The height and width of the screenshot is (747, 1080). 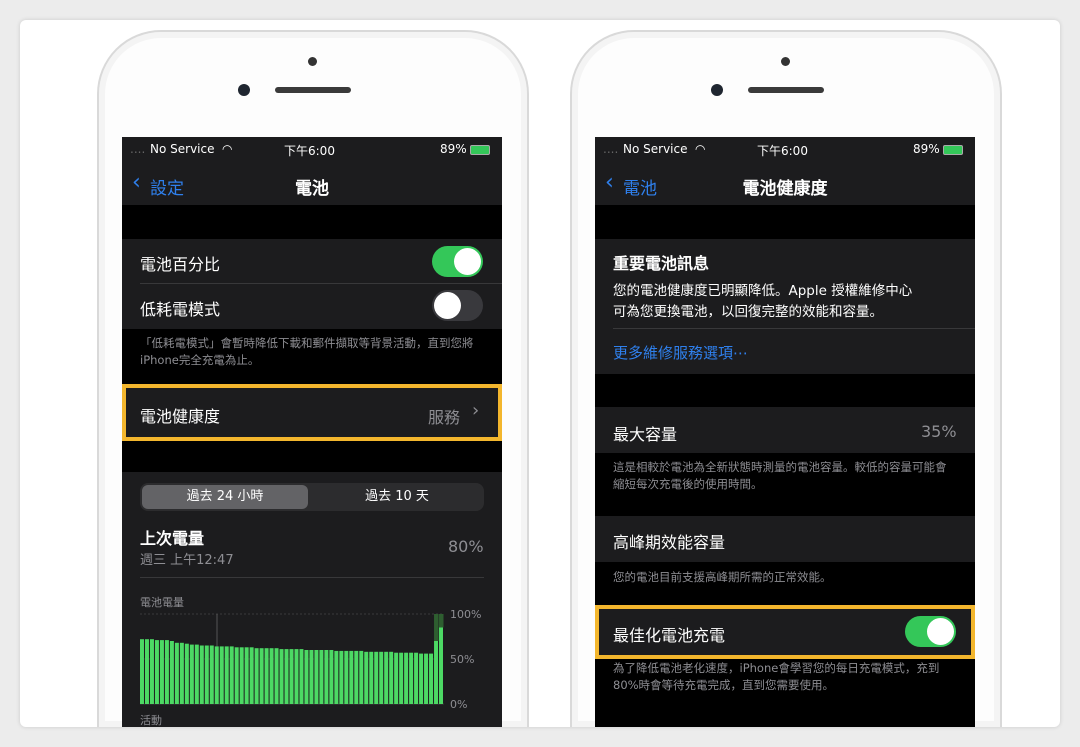 What do you see at coordinates (661, 263) in the screenshot?
I see `important-title: 重要電池訊息` at bounding box center [661, 263].